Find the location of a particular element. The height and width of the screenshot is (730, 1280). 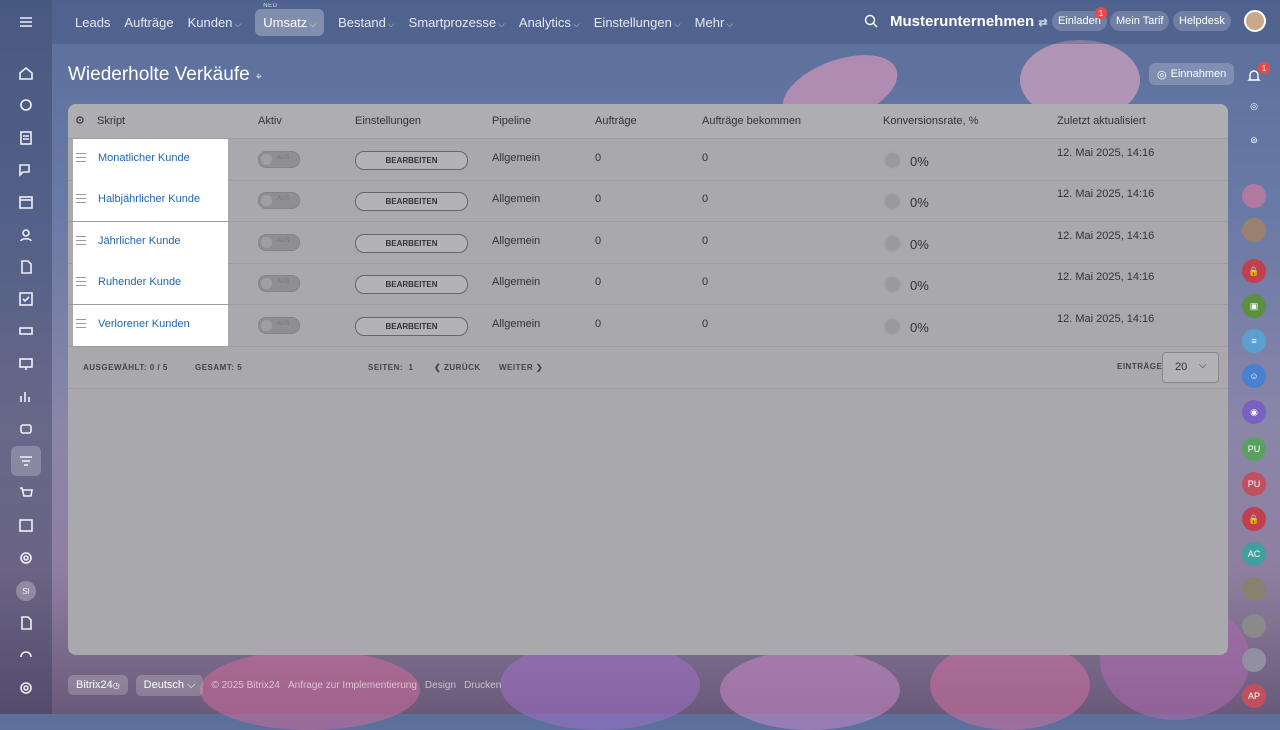

user-avatar: SI is located at coordinates (26, 591).